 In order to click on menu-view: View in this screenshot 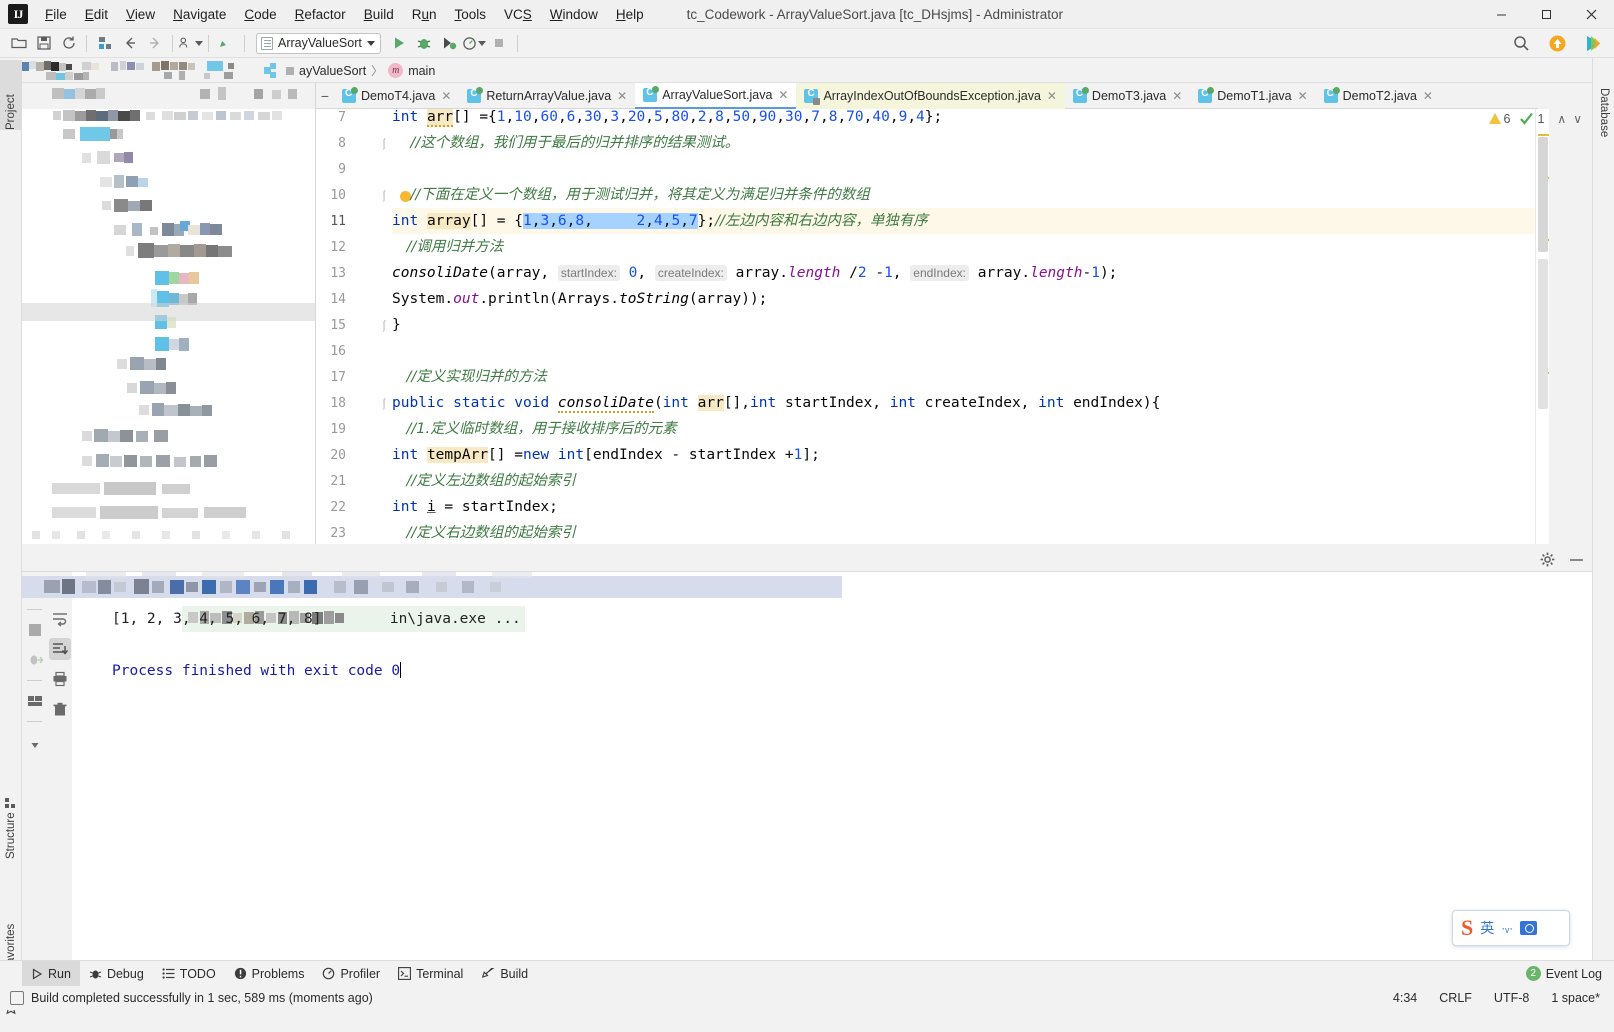, I will do `click(140, 14)`.